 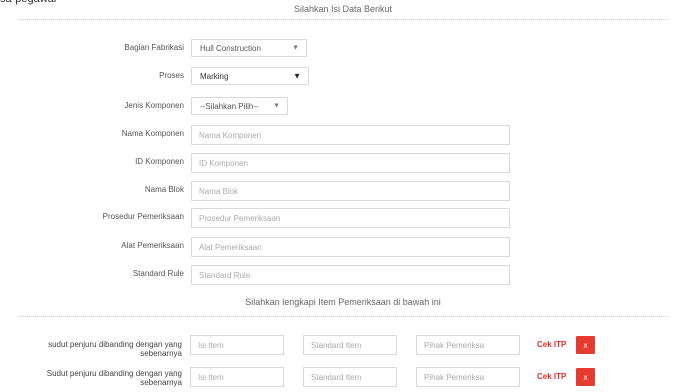 What do you see at coordinates (350, 275) in the screenshot?
I see `standard-rule-input` at bounding box center [350, 275].